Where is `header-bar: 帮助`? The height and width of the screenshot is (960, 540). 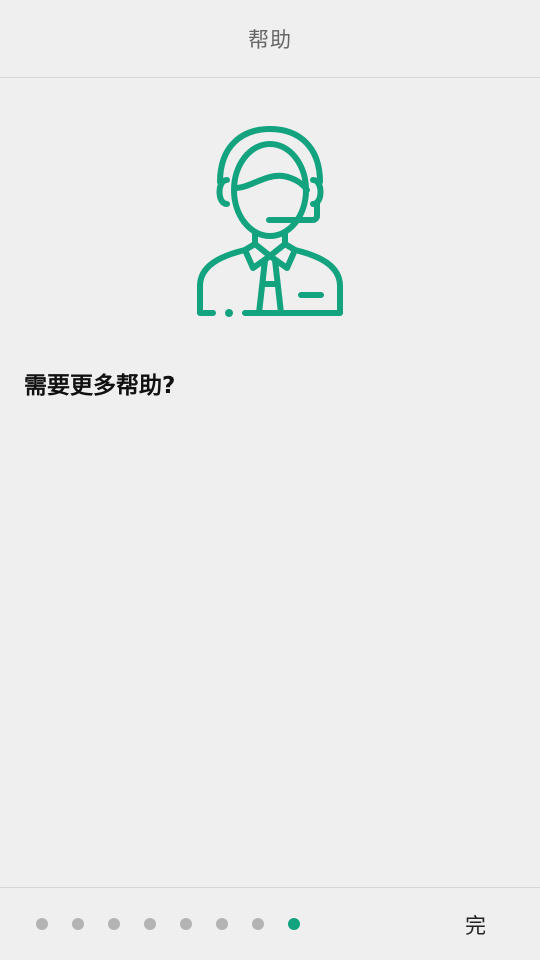
header-bar: 帮助 is located at coordinates (270, 39).